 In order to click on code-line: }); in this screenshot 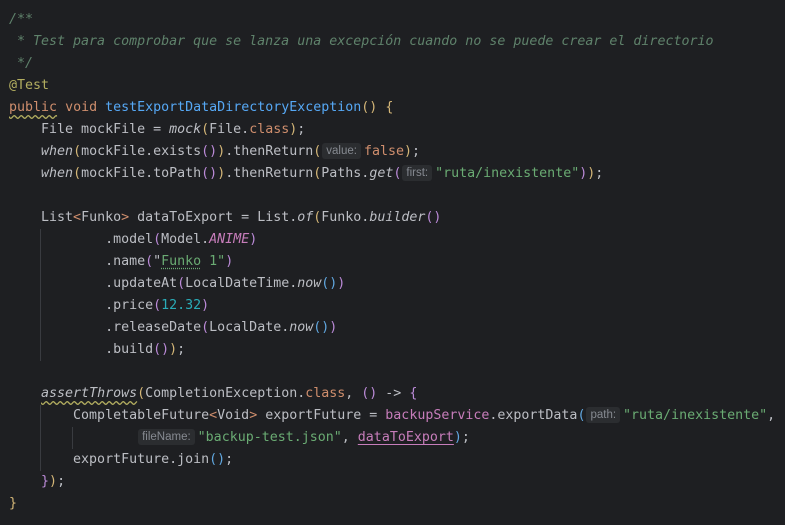, I will do `click(37, 482)`.